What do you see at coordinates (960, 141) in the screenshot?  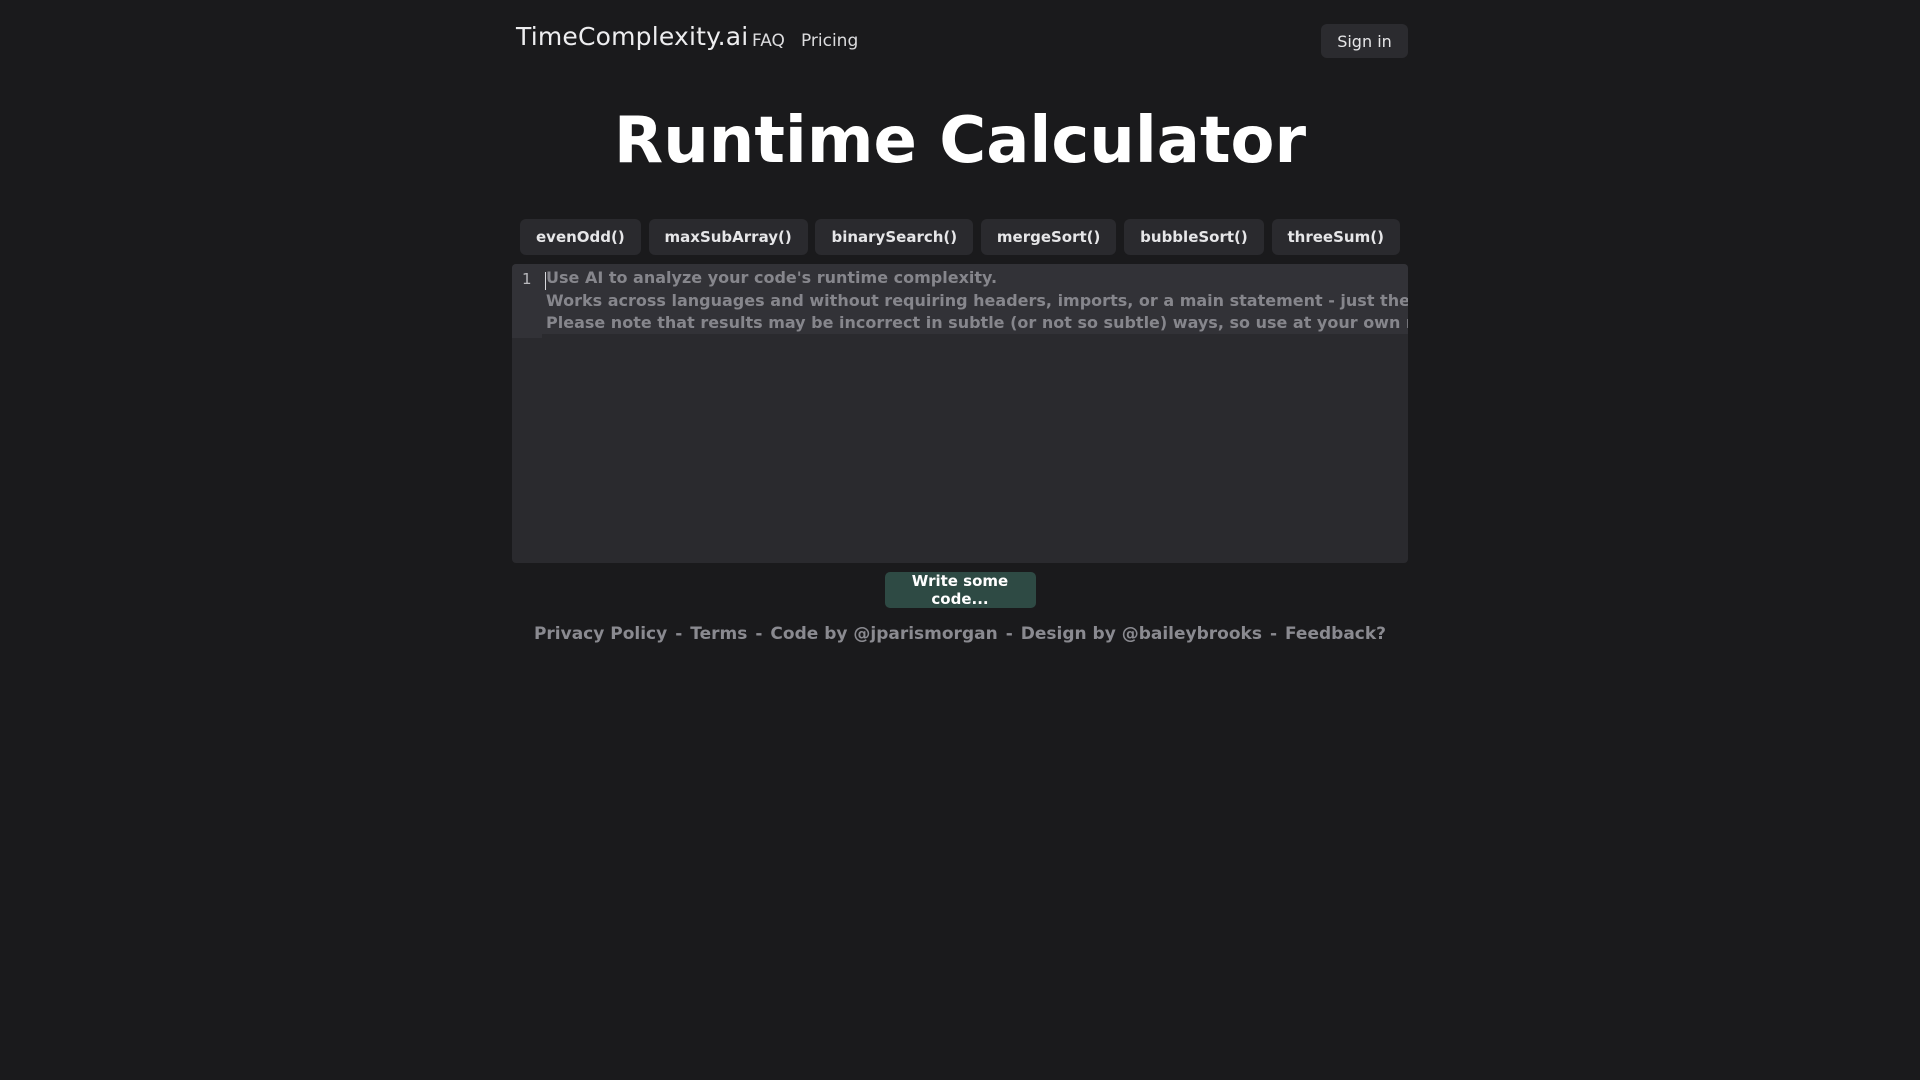 I see `page-title: Runtime Calculator` at bounding box center [960, 141].